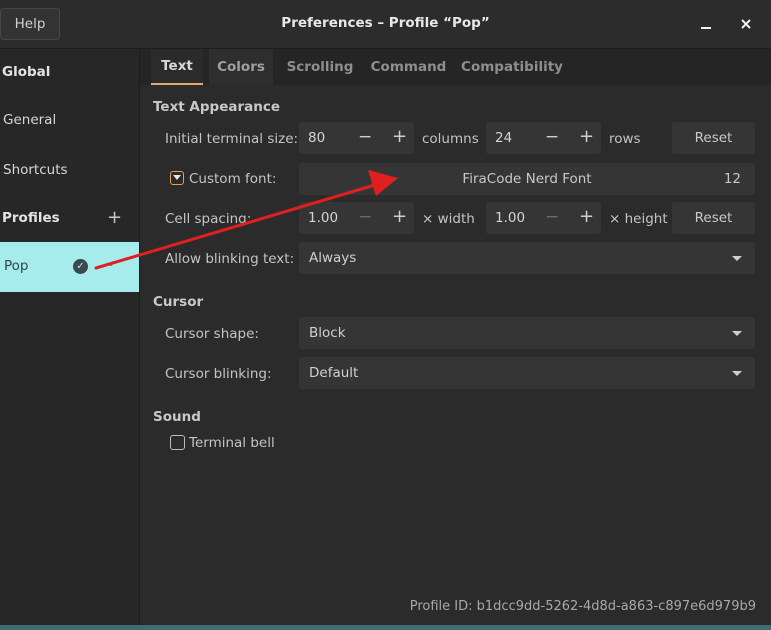  Describe the element at coordinates (111, 262) in the screenshot. I see `chevron-down-icon: ⌄` at that location.